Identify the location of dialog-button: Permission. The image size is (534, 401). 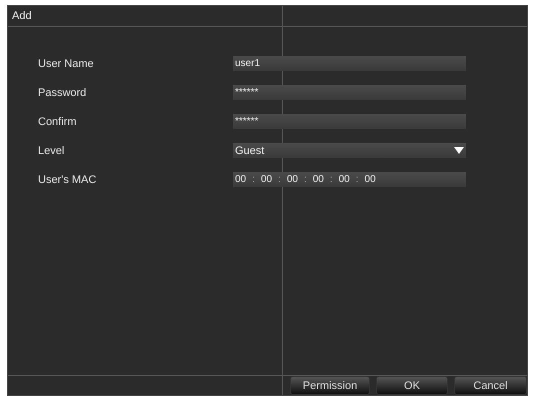
(330, 385).